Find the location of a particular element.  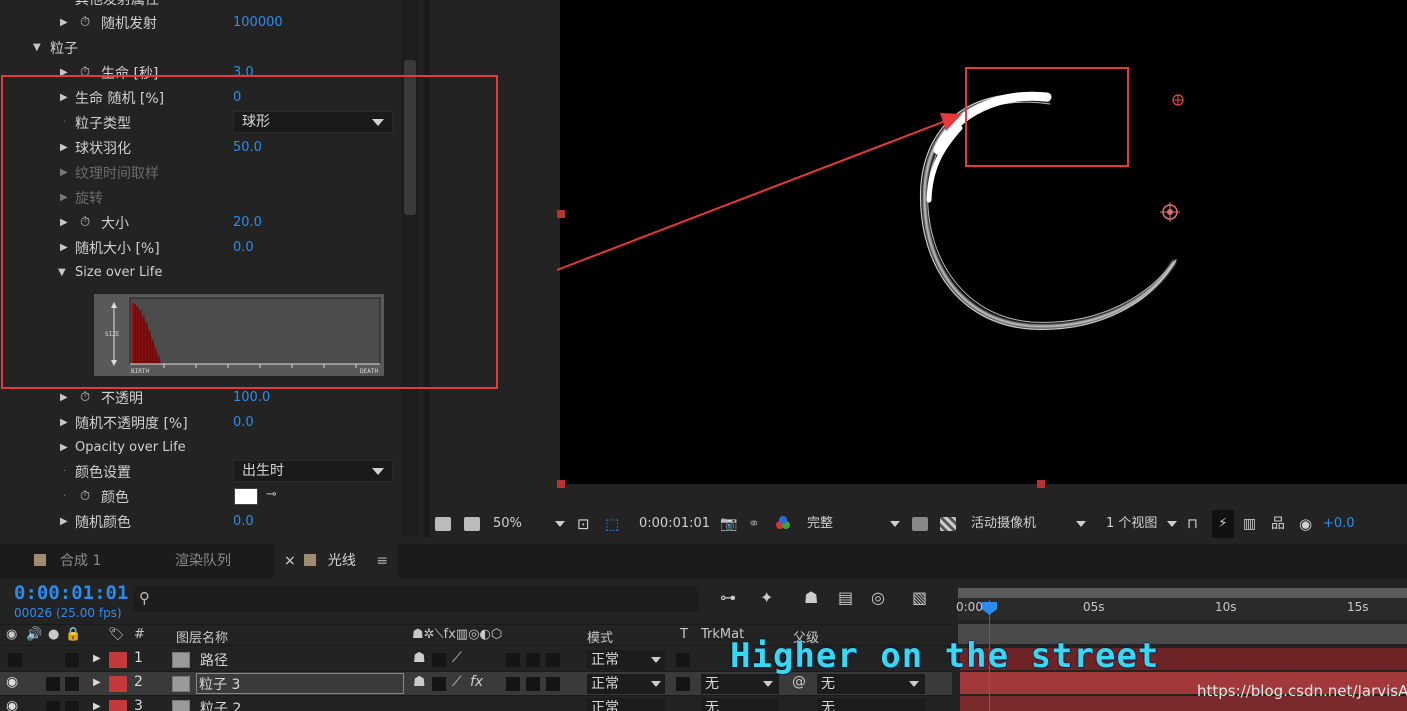

lock-icon: 🔒 is located at coordinates (73, 634).